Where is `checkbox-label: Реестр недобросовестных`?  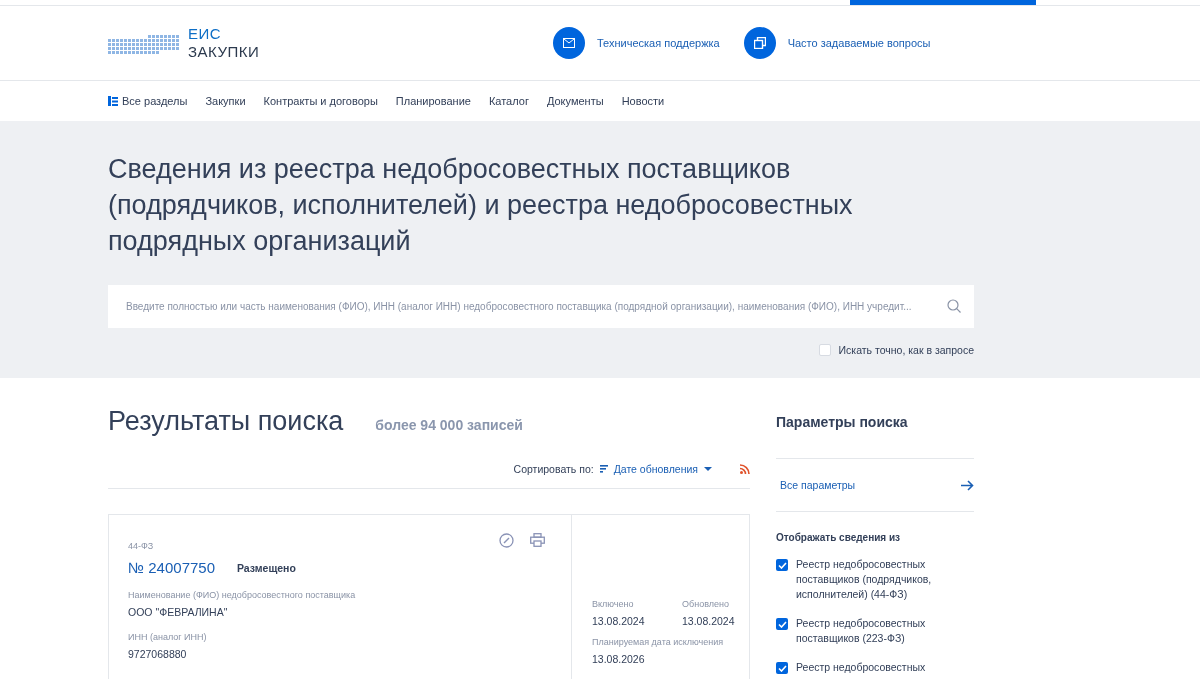
checkbox-label: Реестр недобросовестных is located at coordinates (861, 667).